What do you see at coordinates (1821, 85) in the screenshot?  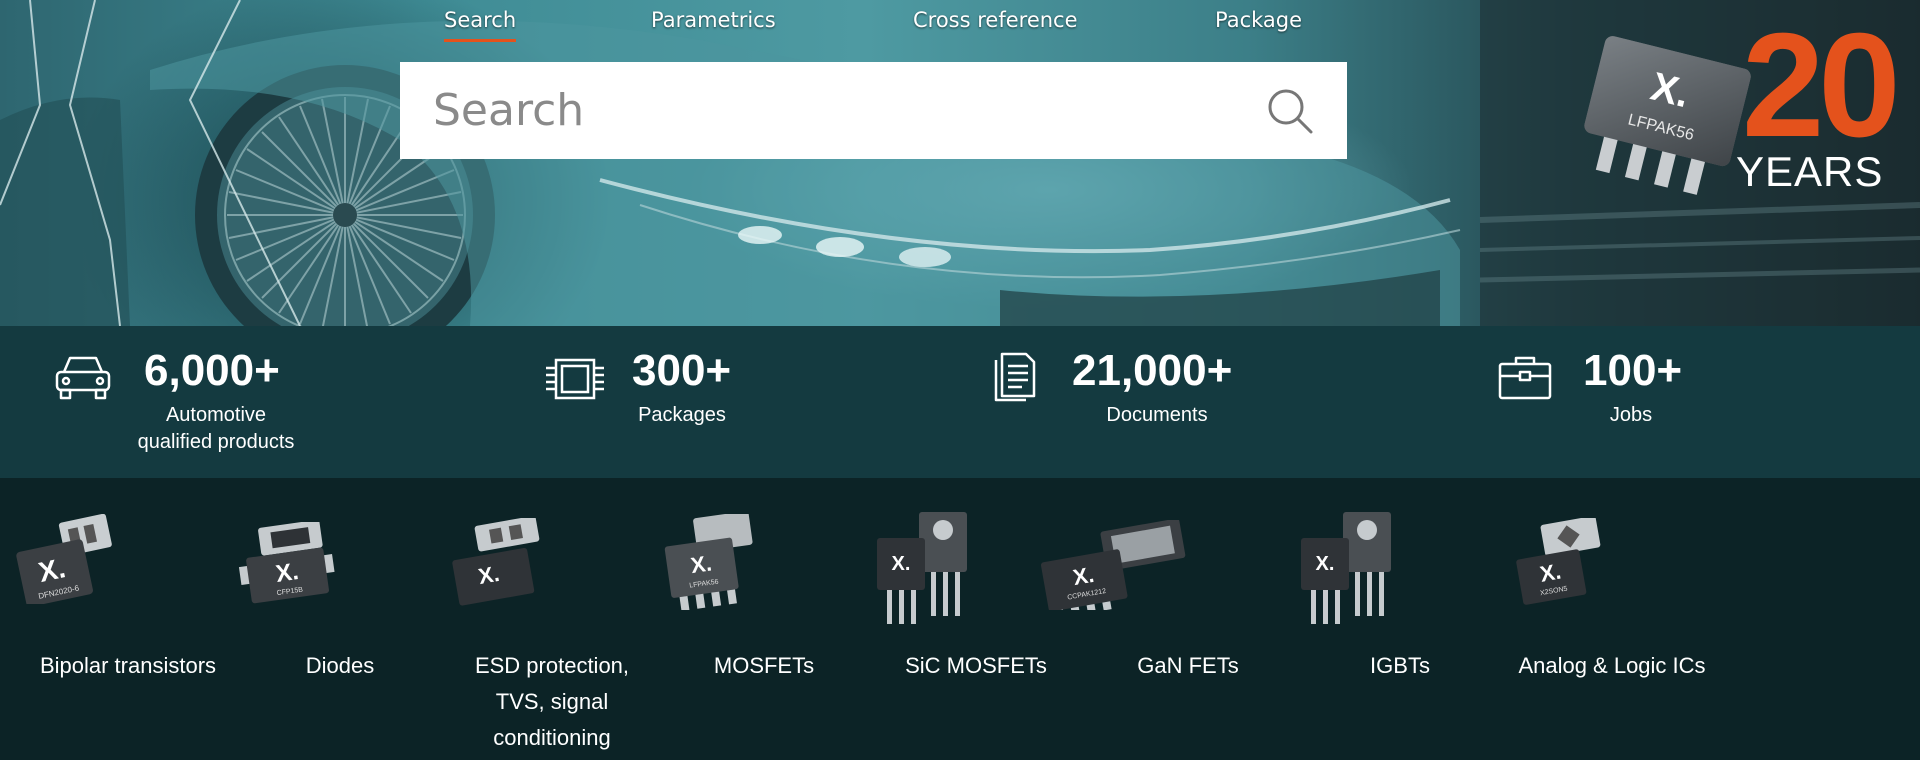 I see `badge-number: 20` at bounding box center [1821, 85].